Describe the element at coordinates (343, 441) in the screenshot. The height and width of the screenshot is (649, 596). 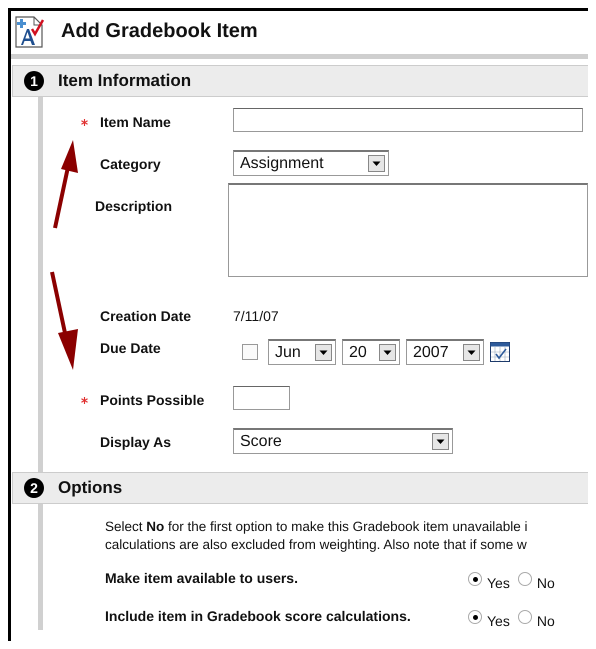
I see `select-field: Score` at that location.